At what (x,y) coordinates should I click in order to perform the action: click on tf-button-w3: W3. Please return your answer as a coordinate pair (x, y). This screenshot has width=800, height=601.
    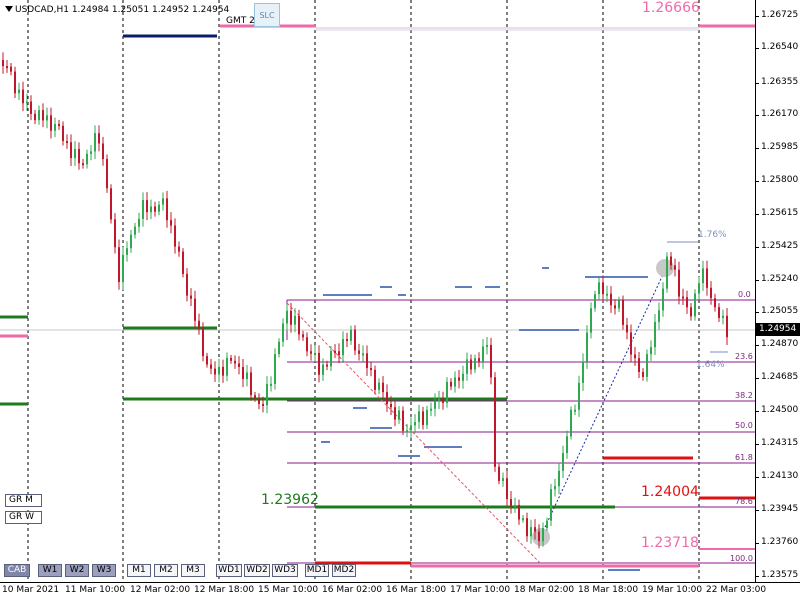
    Looking at the image, I should click on (104, 570).